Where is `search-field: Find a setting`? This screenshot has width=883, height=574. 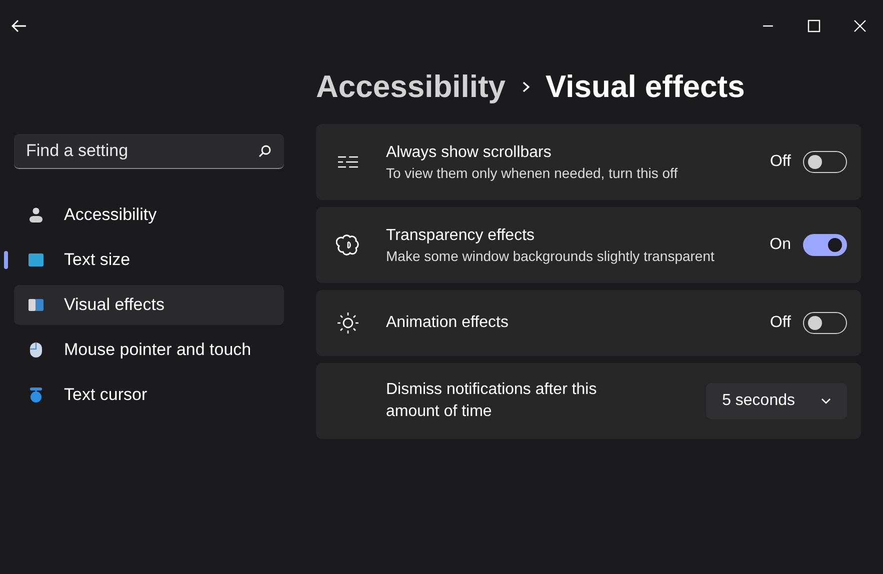 search-field: Find a setting is located at coordinates (149, 151).